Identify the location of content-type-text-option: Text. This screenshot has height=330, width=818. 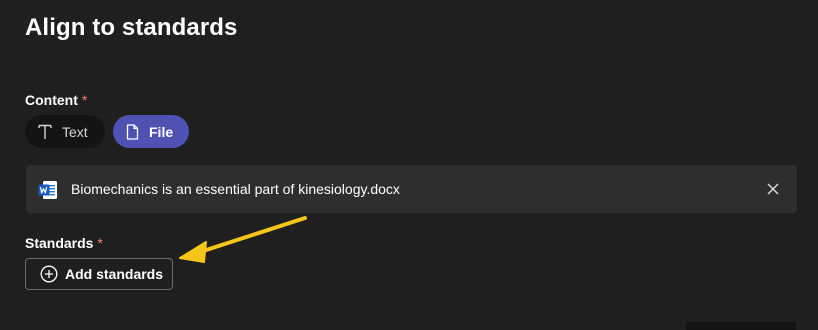
(65, 131).